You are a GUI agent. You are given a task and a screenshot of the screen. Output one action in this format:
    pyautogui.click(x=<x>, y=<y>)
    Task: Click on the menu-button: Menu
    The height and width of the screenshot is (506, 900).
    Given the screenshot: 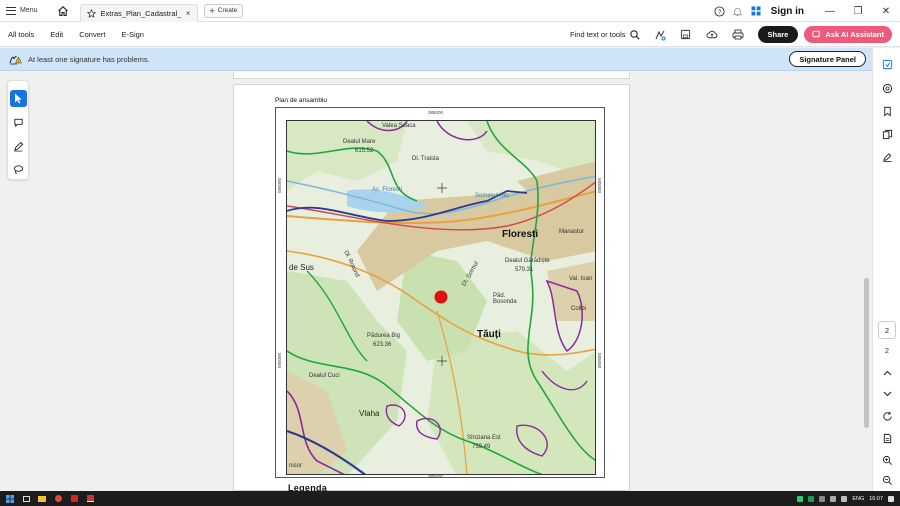 What is the action you would take?
    pyautogui.click(x=22, y=11)
    